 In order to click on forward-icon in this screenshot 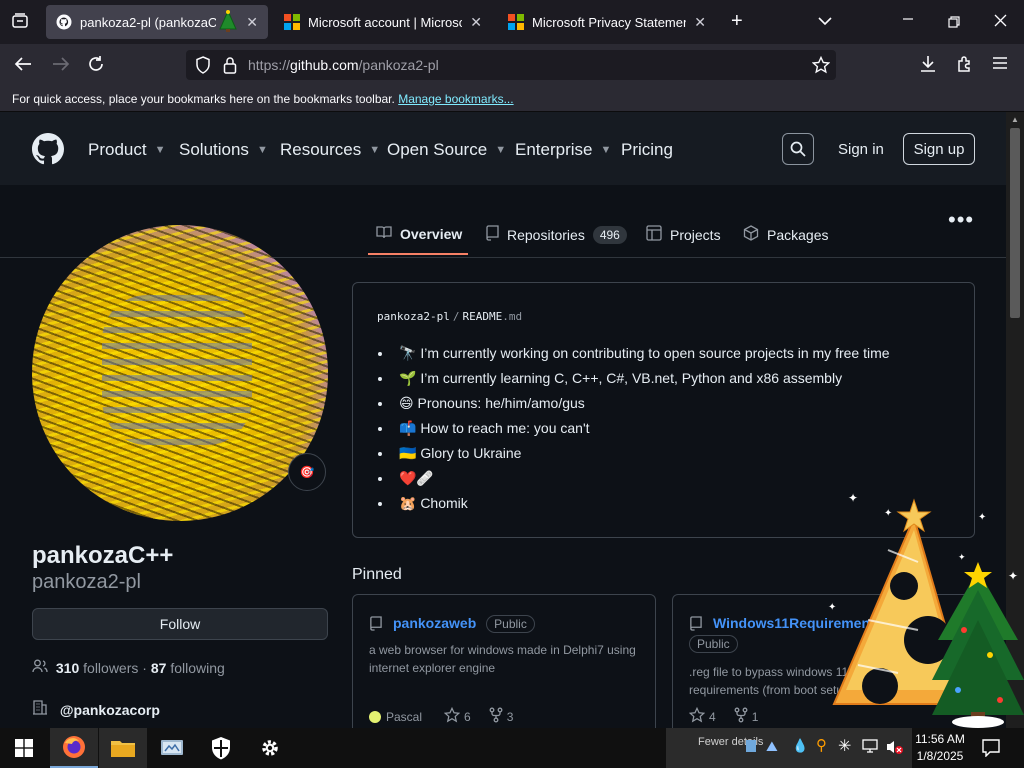, I will do `click(61, 66)`.